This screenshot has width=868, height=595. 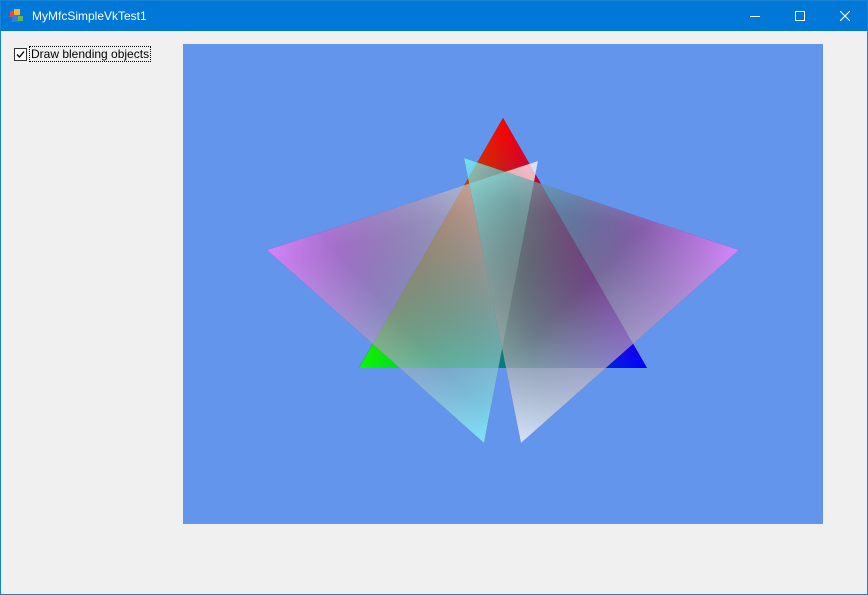 I want to click on maximize-icon, so click(x=799, y=16).